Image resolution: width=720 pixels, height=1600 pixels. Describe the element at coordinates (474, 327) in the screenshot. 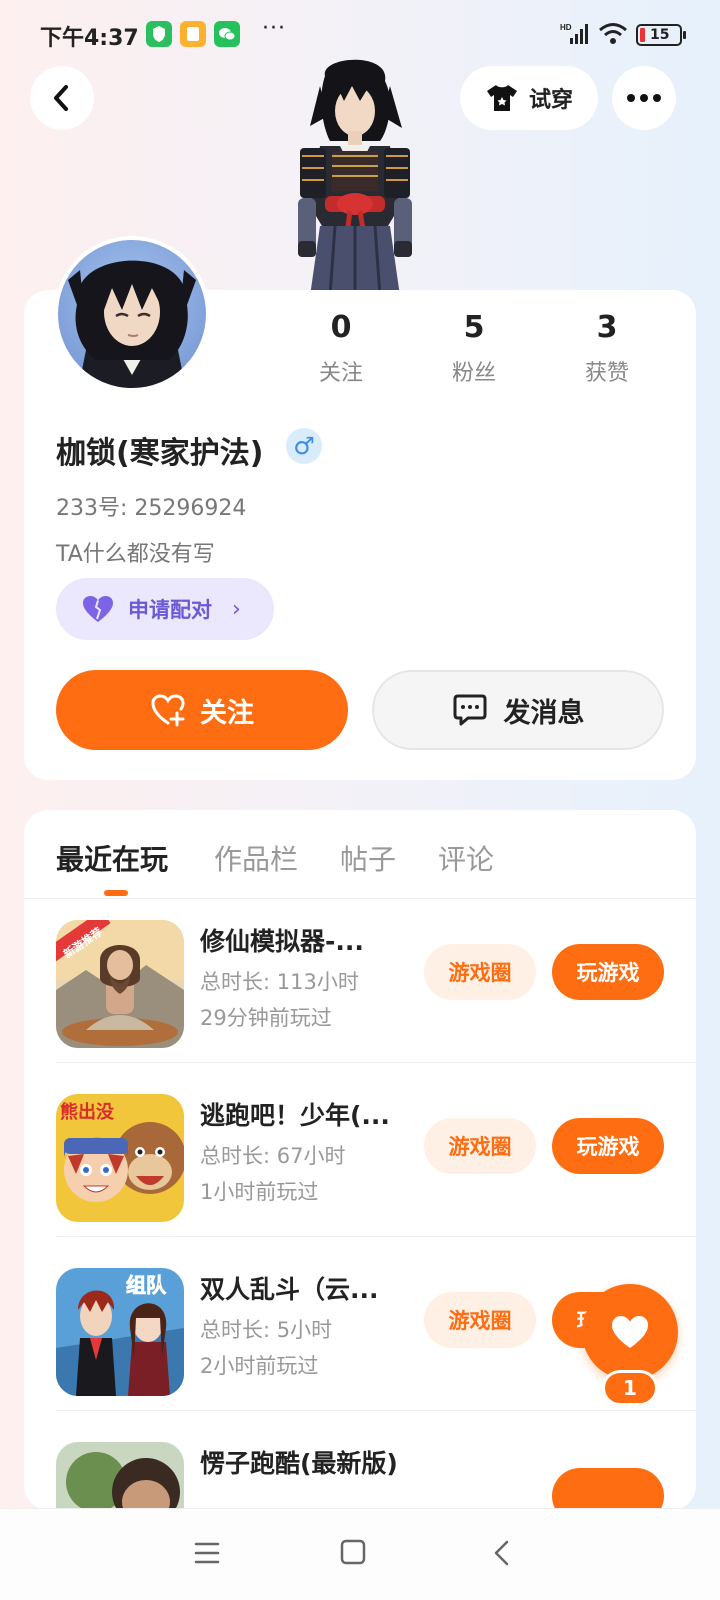

I see `stat-value: 5` at that location.